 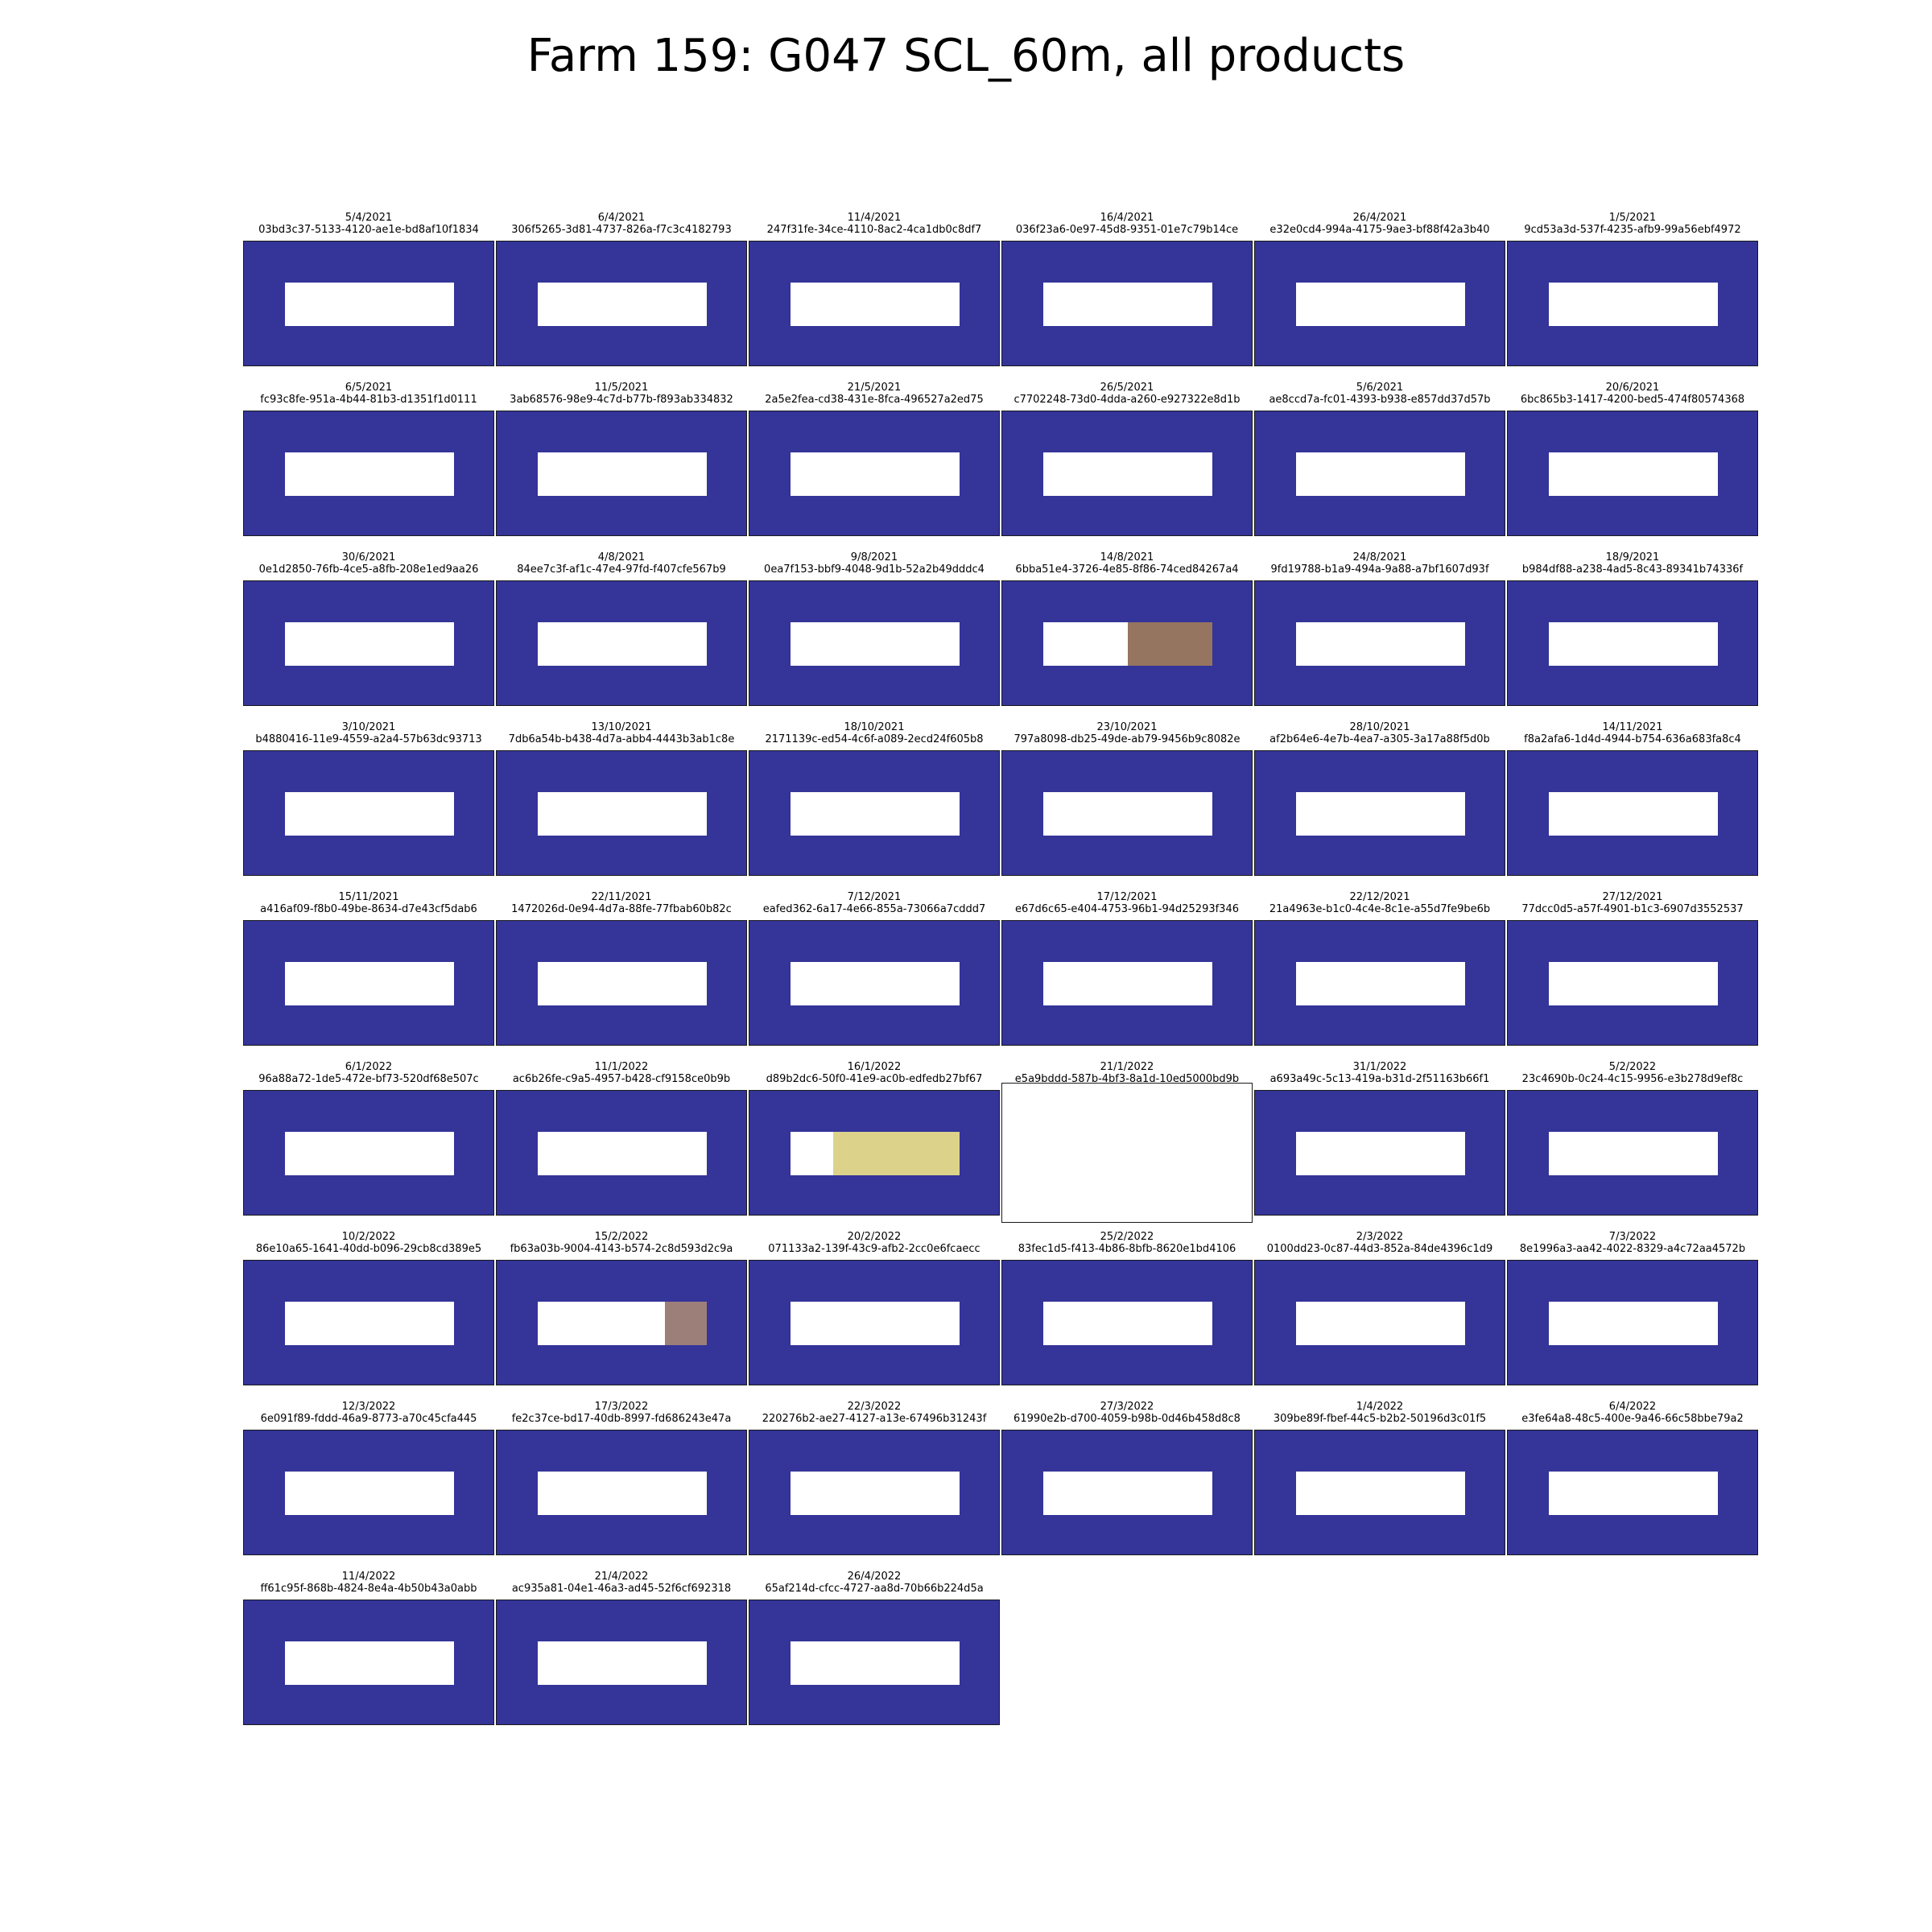 What do you see at coordinates (1127, 727) in the screenshot?
I see `panel-date: 23/10/2021` at bounding box center [1127, 727].